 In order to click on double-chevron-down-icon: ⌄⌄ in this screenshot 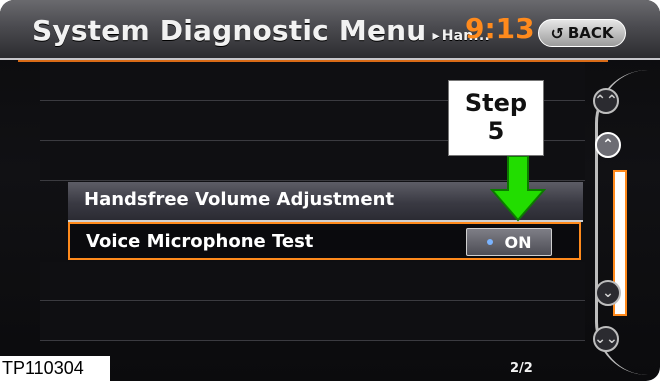, I will do `click(606, 339)`.